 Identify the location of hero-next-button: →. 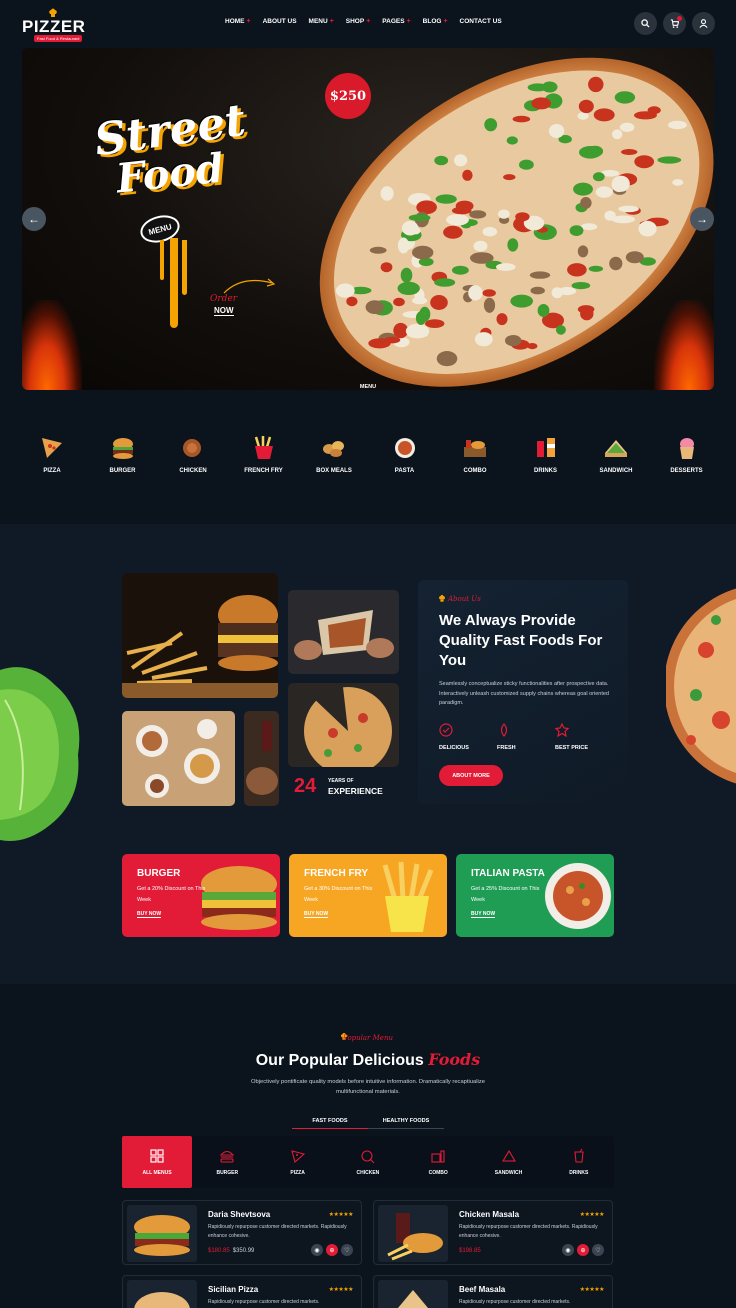
(702, 219).